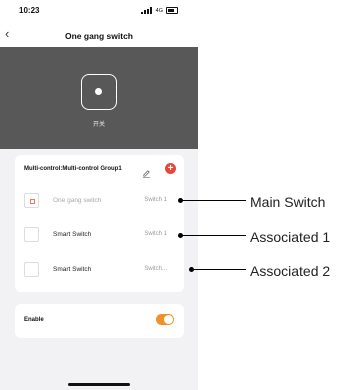 This screenshot has height=390, width=338. I want to click on enable-label: Enable, so click(34, 320).